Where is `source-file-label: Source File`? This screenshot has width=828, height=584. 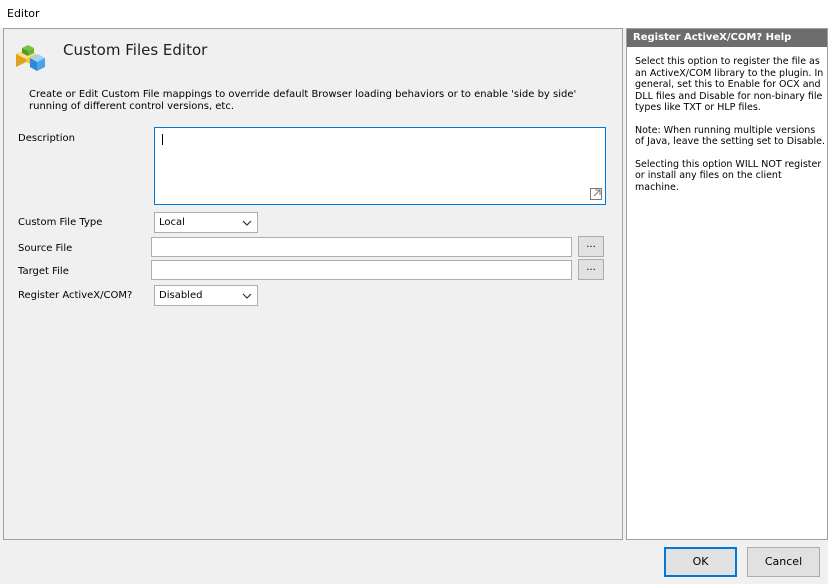 source-file-label: Source File is located at coordinates (45, 248).